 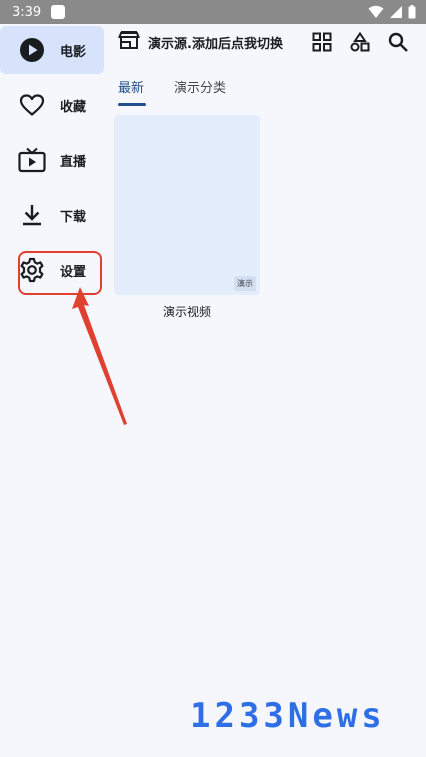 I want to click on search-icon, so click(x=398, y=42).